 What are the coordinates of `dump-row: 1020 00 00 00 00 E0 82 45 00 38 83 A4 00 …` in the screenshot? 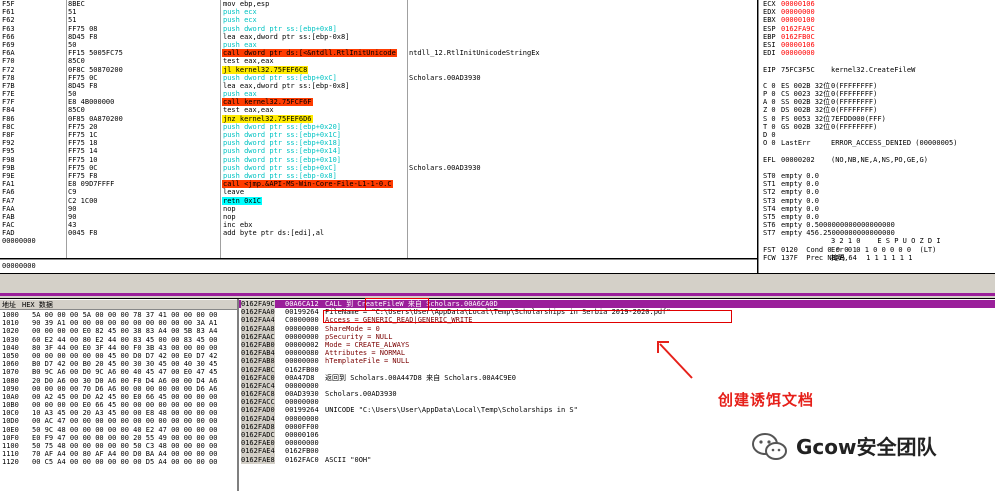 It's located at (118, 331).